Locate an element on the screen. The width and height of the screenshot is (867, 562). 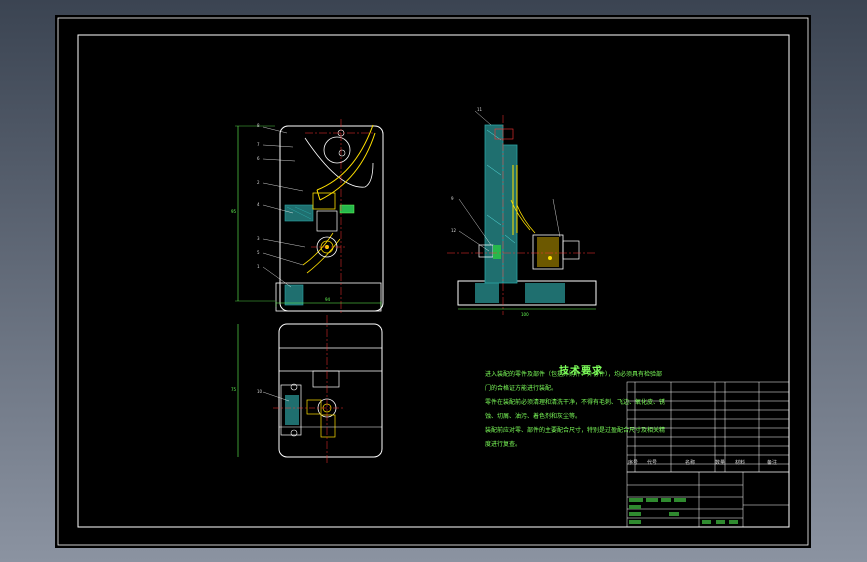
title-block-label-seq: 序号 is located at coordinates (633, 463).